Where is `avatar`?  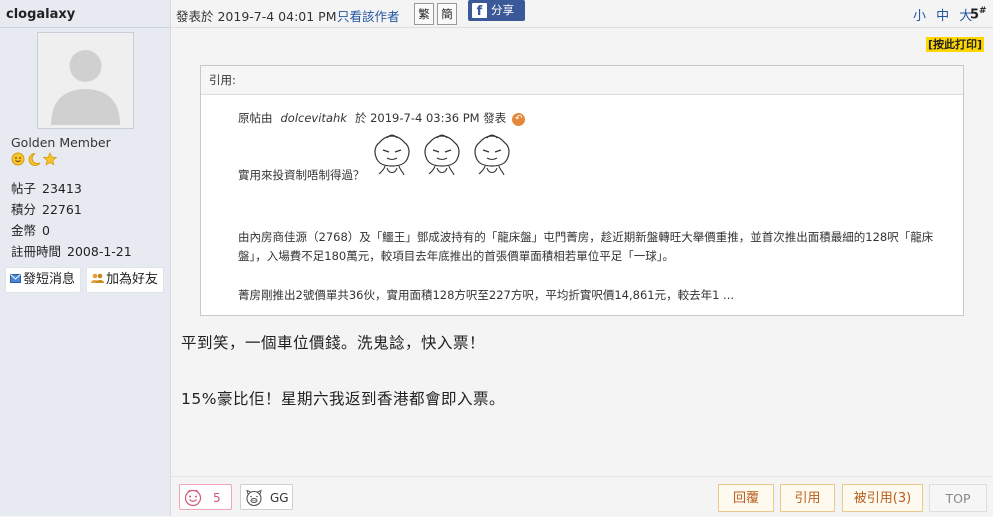 avatar is located at coordinates (85, 80).